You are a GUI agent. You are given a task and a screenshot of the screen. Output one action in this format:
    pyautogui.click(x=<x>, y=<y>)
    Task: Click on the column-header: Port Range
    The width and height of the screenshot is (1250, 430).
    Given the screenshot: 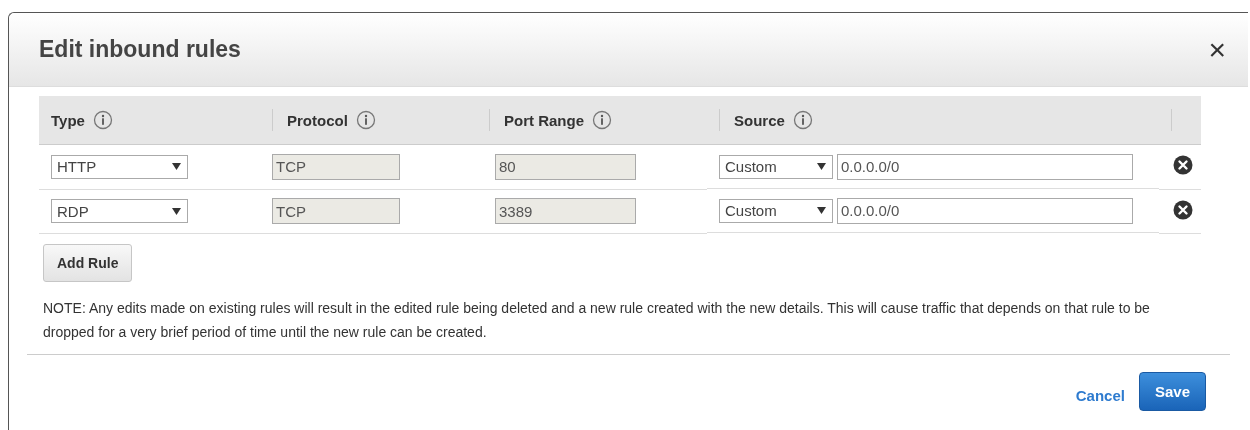 What is the action you would take?
    pyautogui.click(x=544, y=120)
    